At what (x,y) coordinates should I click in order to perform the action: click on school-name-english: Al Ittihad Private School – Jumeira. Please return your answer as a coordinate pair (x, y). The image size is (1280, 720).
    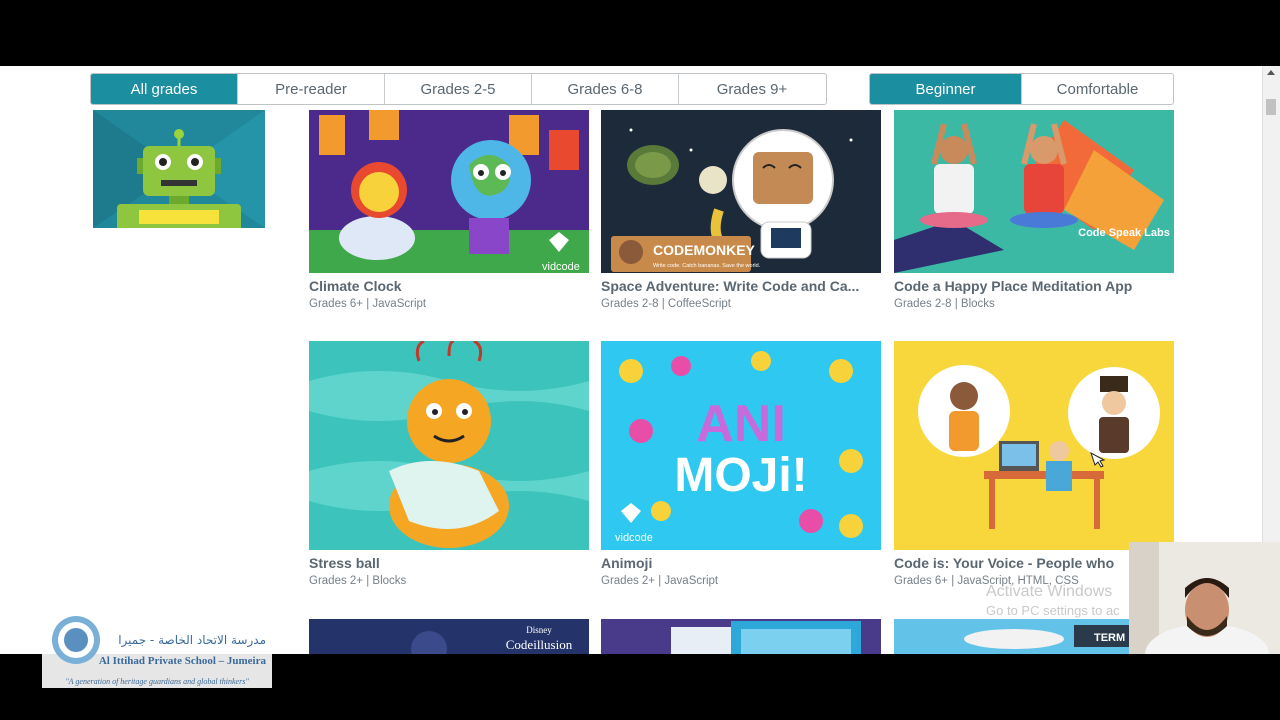
    Looking at the image, I should click on (183, 661).